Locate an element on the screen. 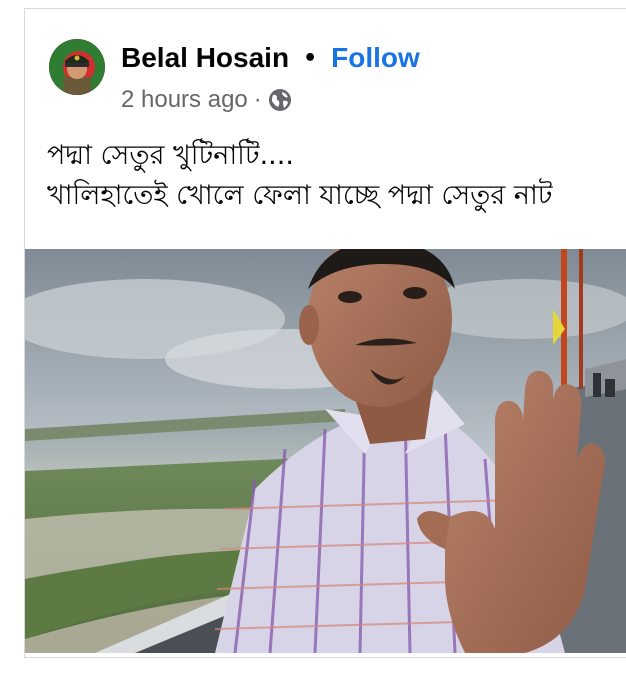 This screenshot has height=683, width=626. author-name: Belal Hosain is located at coordinates (205, 58).